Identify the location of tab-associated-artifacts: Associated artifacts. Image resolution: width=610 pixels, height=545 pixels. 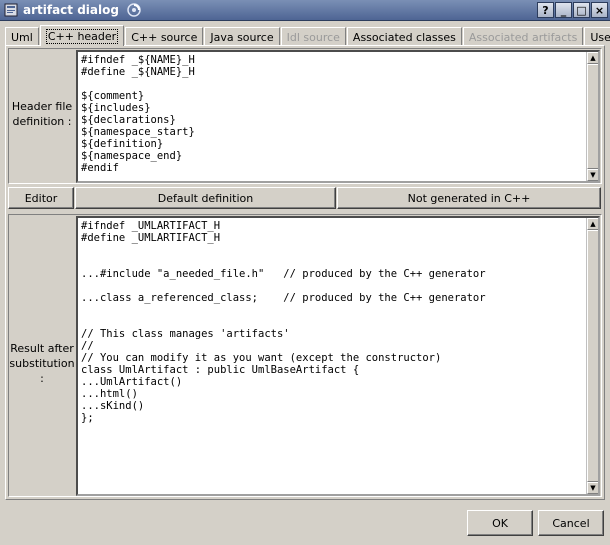
(523, 36).